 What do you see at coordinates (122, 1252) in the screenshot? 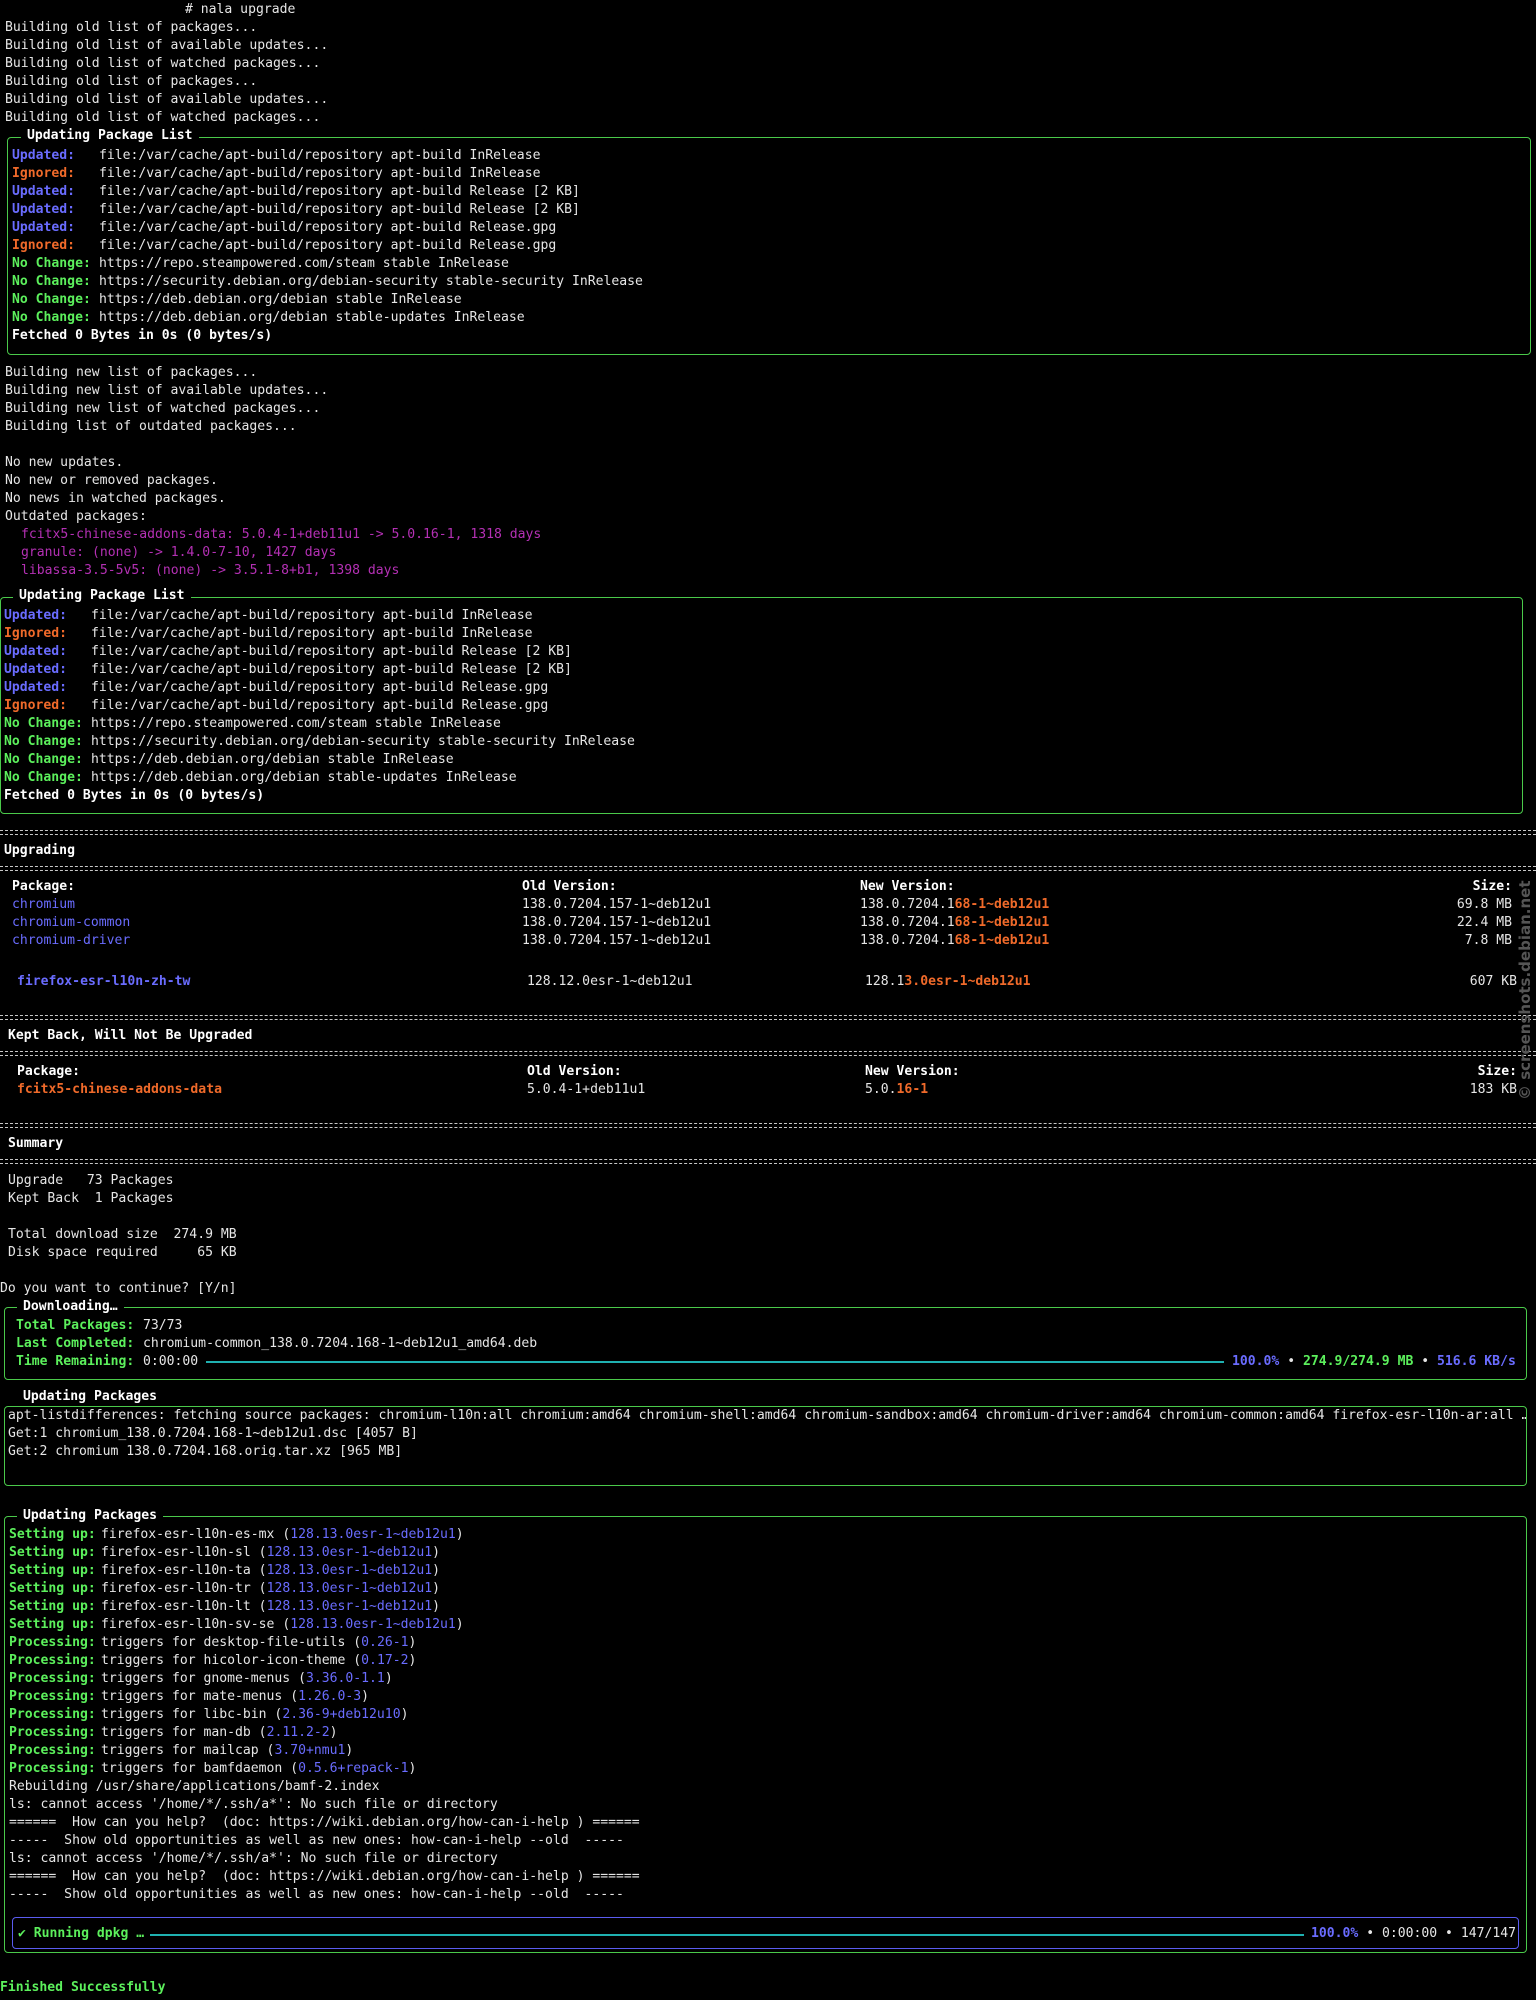
I see `summary-disk-space: Disk space required 65 KB` at bounding box center [122, 1252].